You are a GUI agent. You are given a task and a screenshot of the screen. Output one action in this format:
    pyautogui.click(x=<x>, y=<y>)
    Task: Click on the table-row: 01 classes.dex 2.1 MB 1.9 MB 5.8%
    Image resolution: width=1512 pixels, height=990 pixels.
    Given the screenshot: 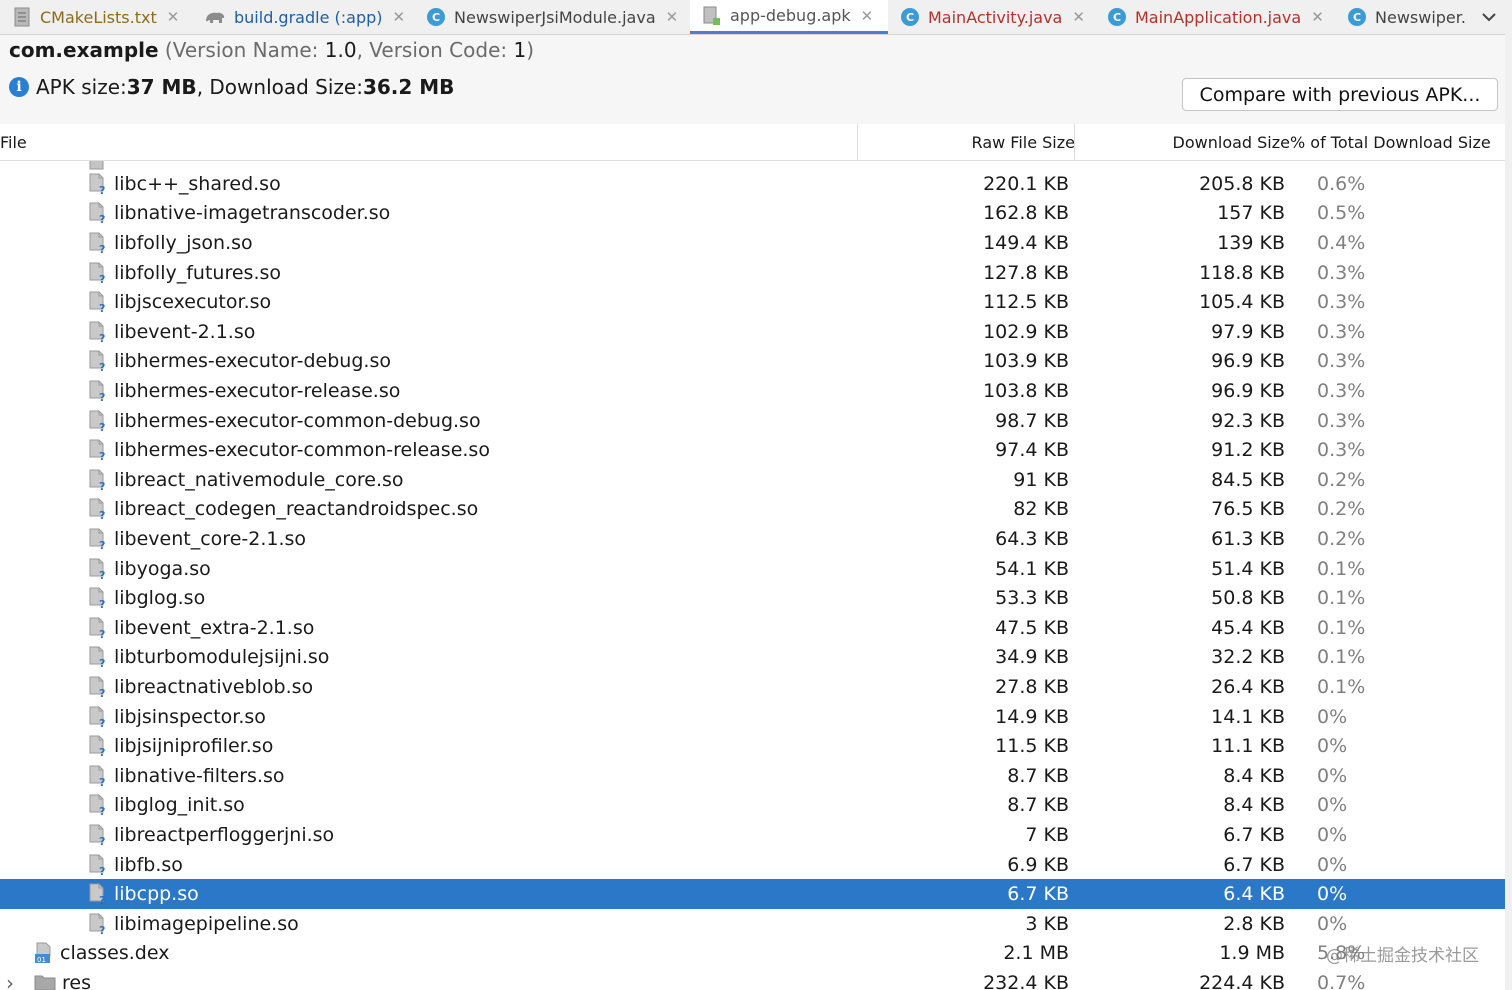 What is the action you would take?
    pyautogui.click(x=752, y=954)
    